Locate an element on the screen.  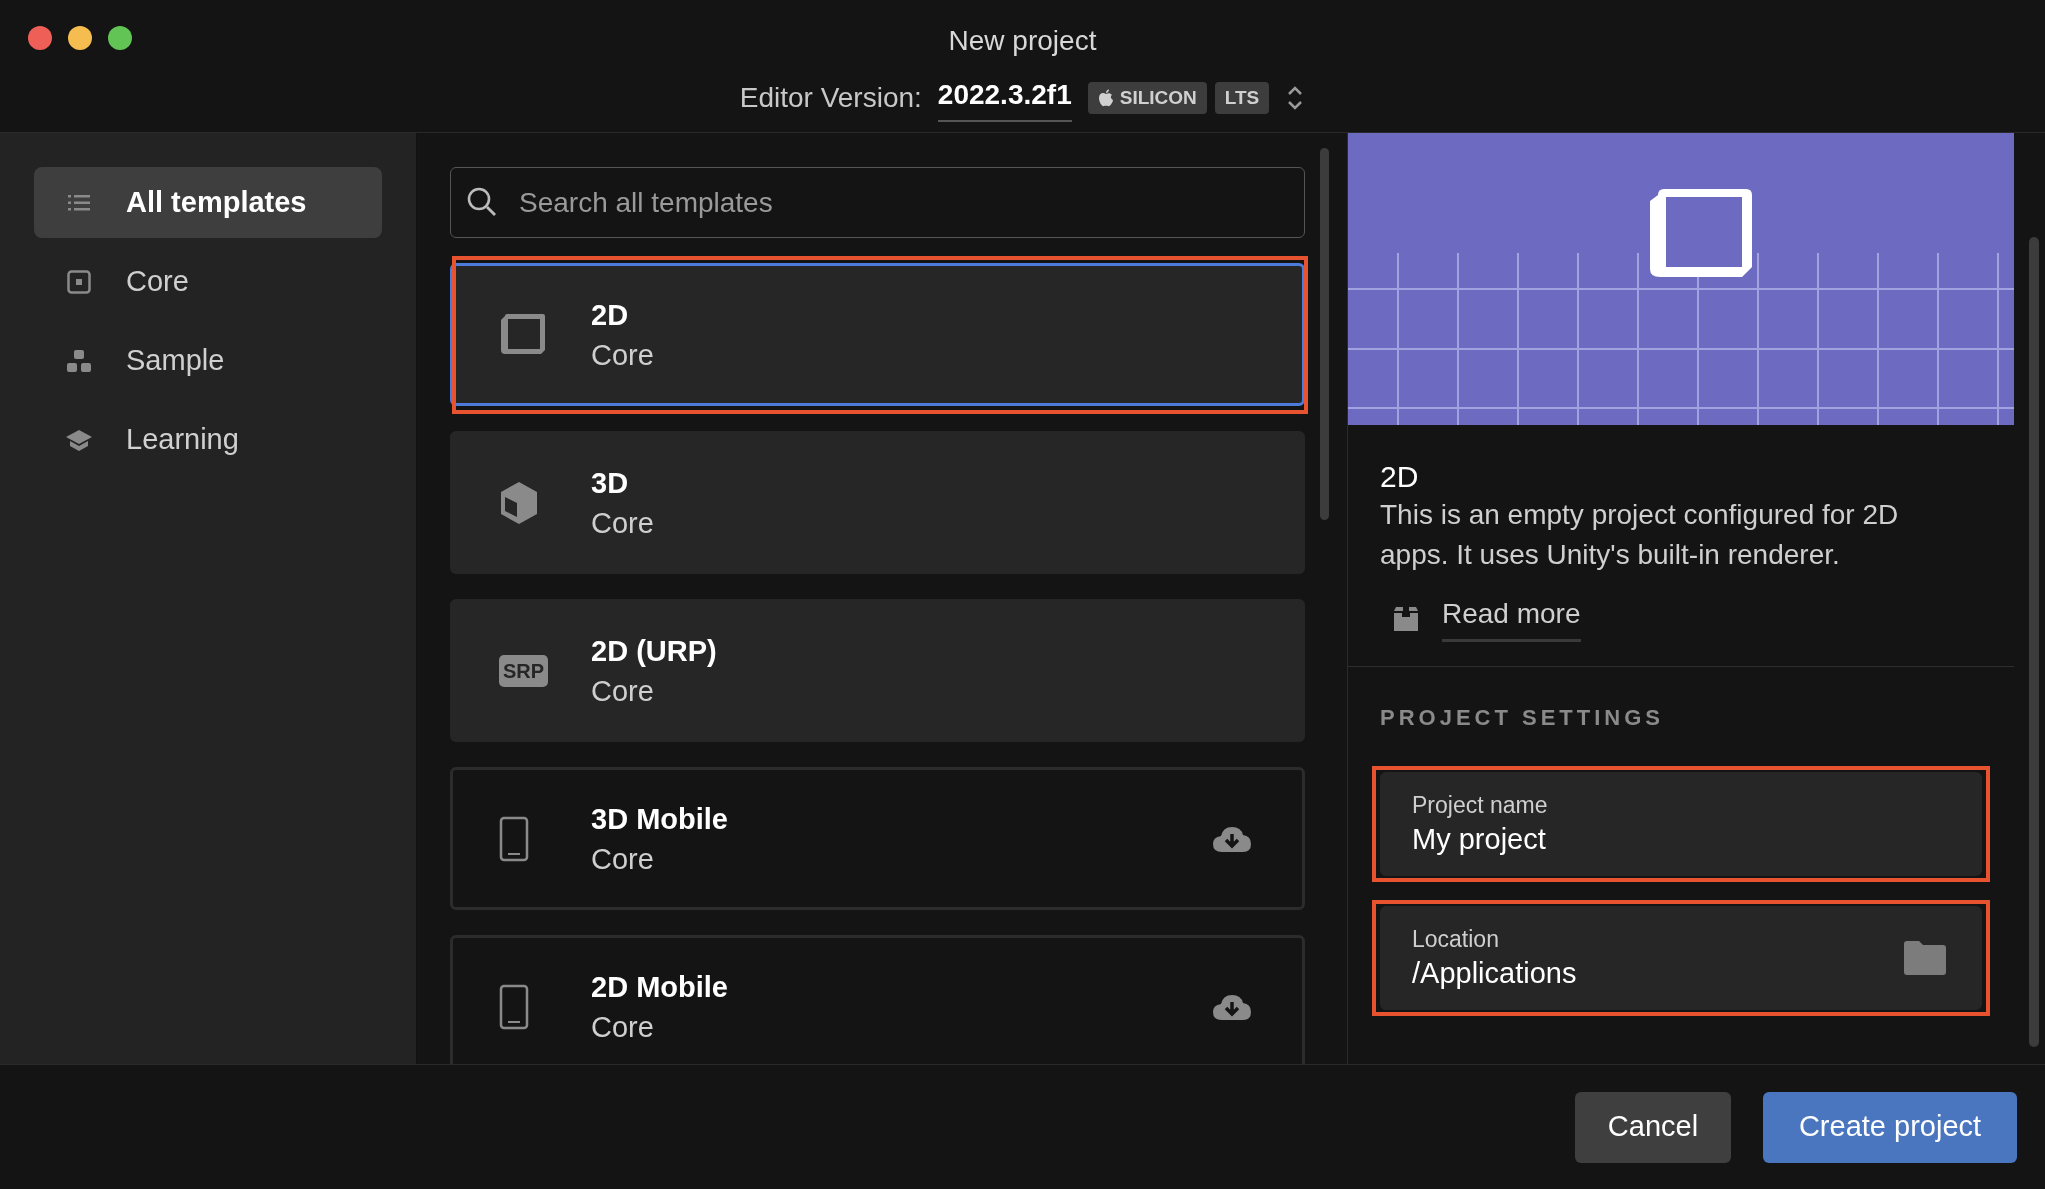
template-description: This is an empty project configured for 2D apps. It uses Unity's built-in renderer. is located at coordinates (1640, 535).